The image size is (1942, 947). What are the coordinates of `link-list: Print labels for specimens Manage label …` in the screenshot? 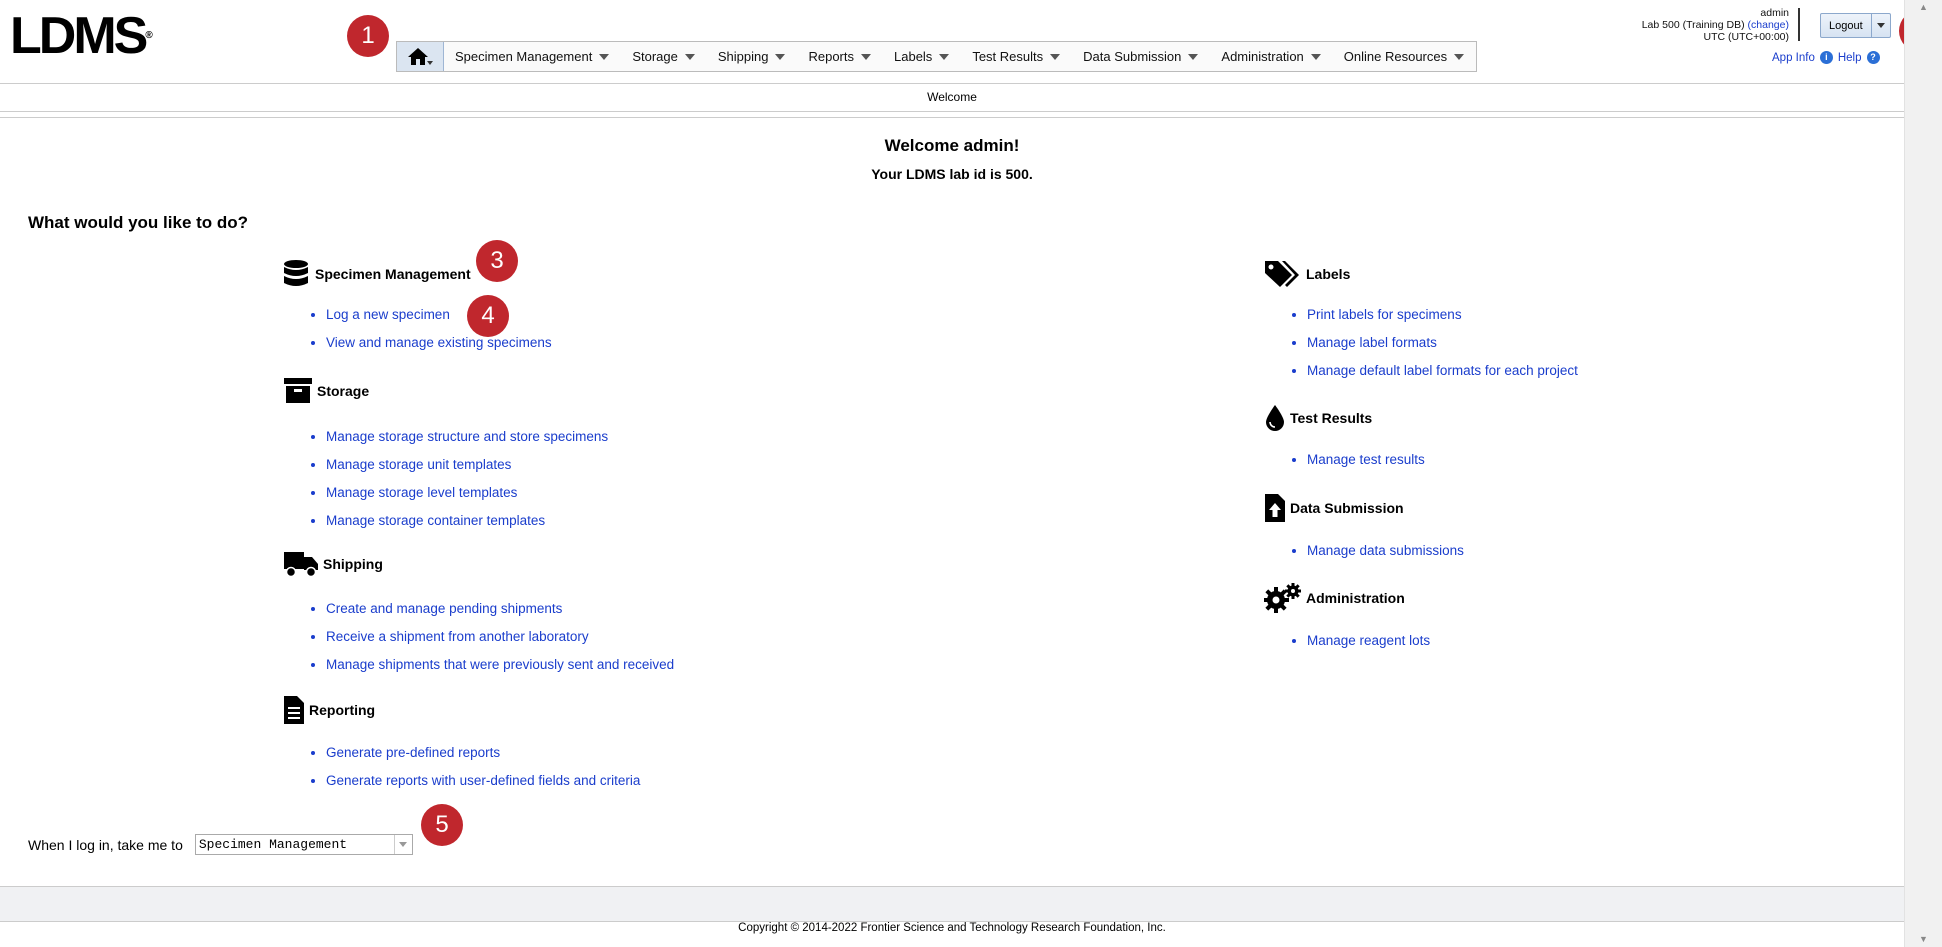 It's located at (1421, 343).